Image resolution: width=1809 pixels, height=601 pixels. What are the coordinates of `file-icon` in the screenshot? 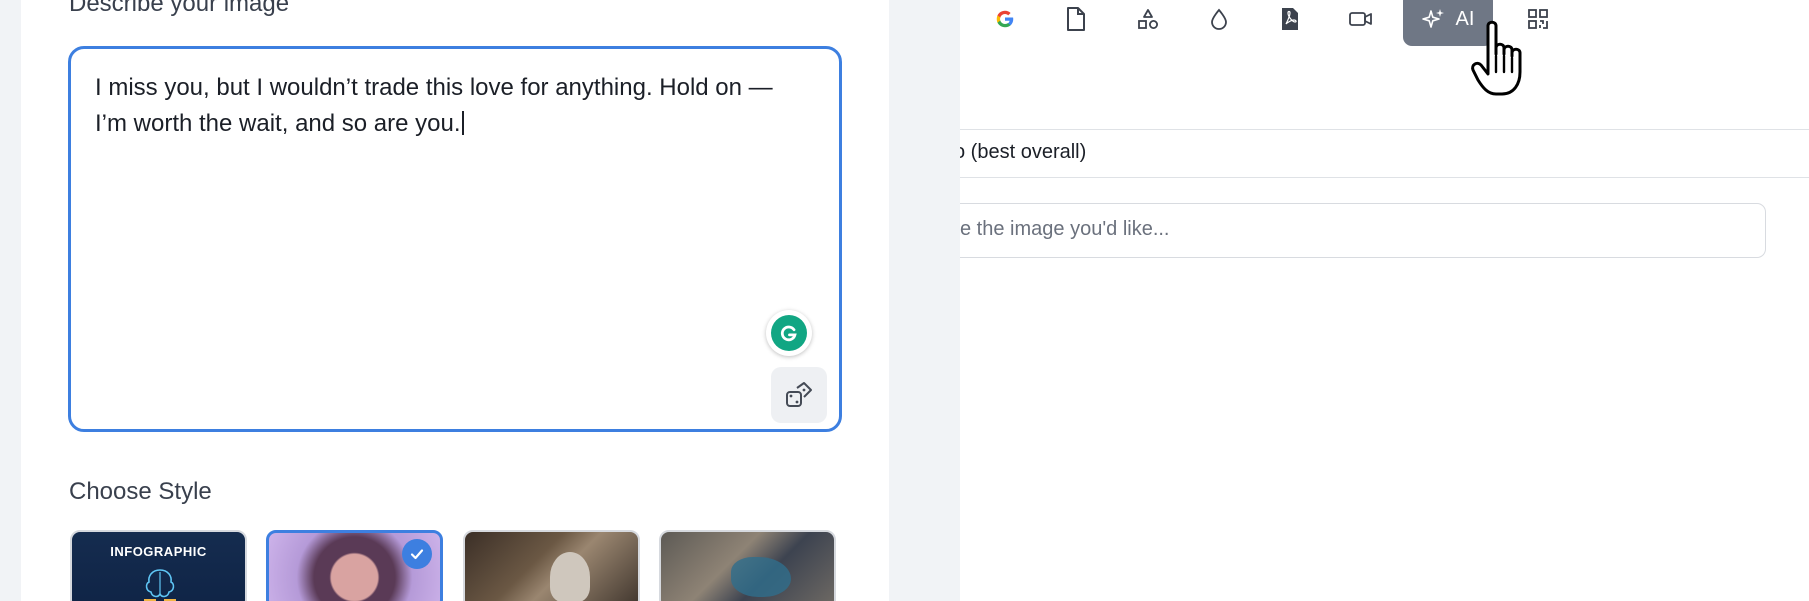 It's located at (1076, 19).